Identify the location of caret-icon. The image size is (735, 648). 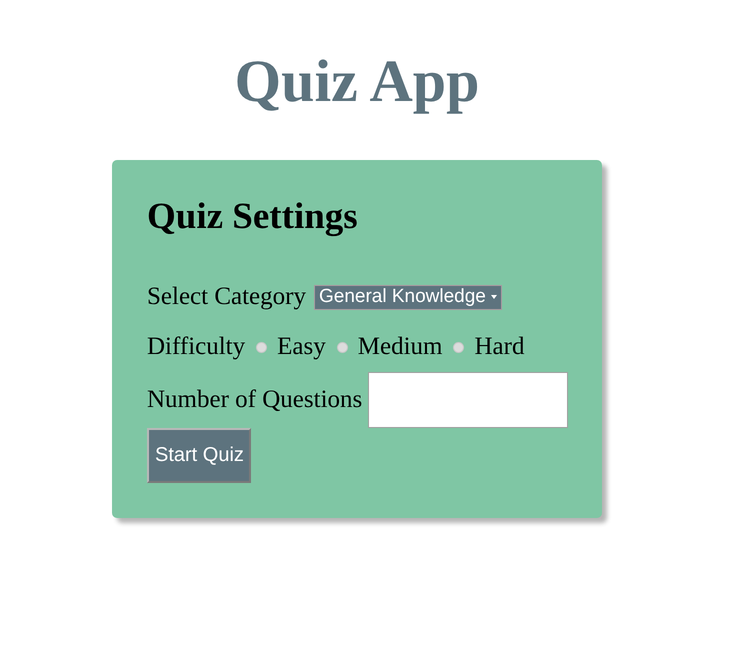
(493, 297).